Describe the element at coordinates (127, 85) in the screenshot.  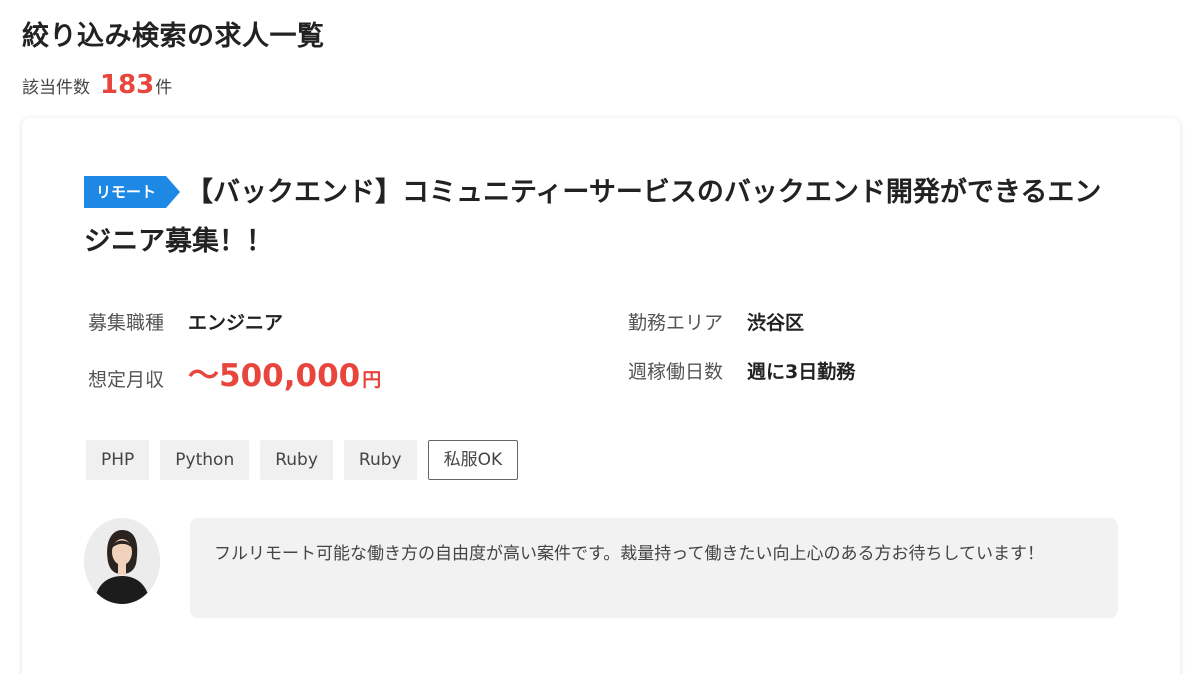
I see `result-count-value: 183` at that location.